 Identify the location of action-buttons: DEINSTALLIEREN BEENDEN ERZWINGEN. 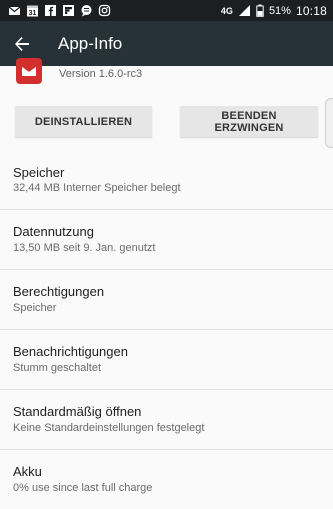
(166, 122).